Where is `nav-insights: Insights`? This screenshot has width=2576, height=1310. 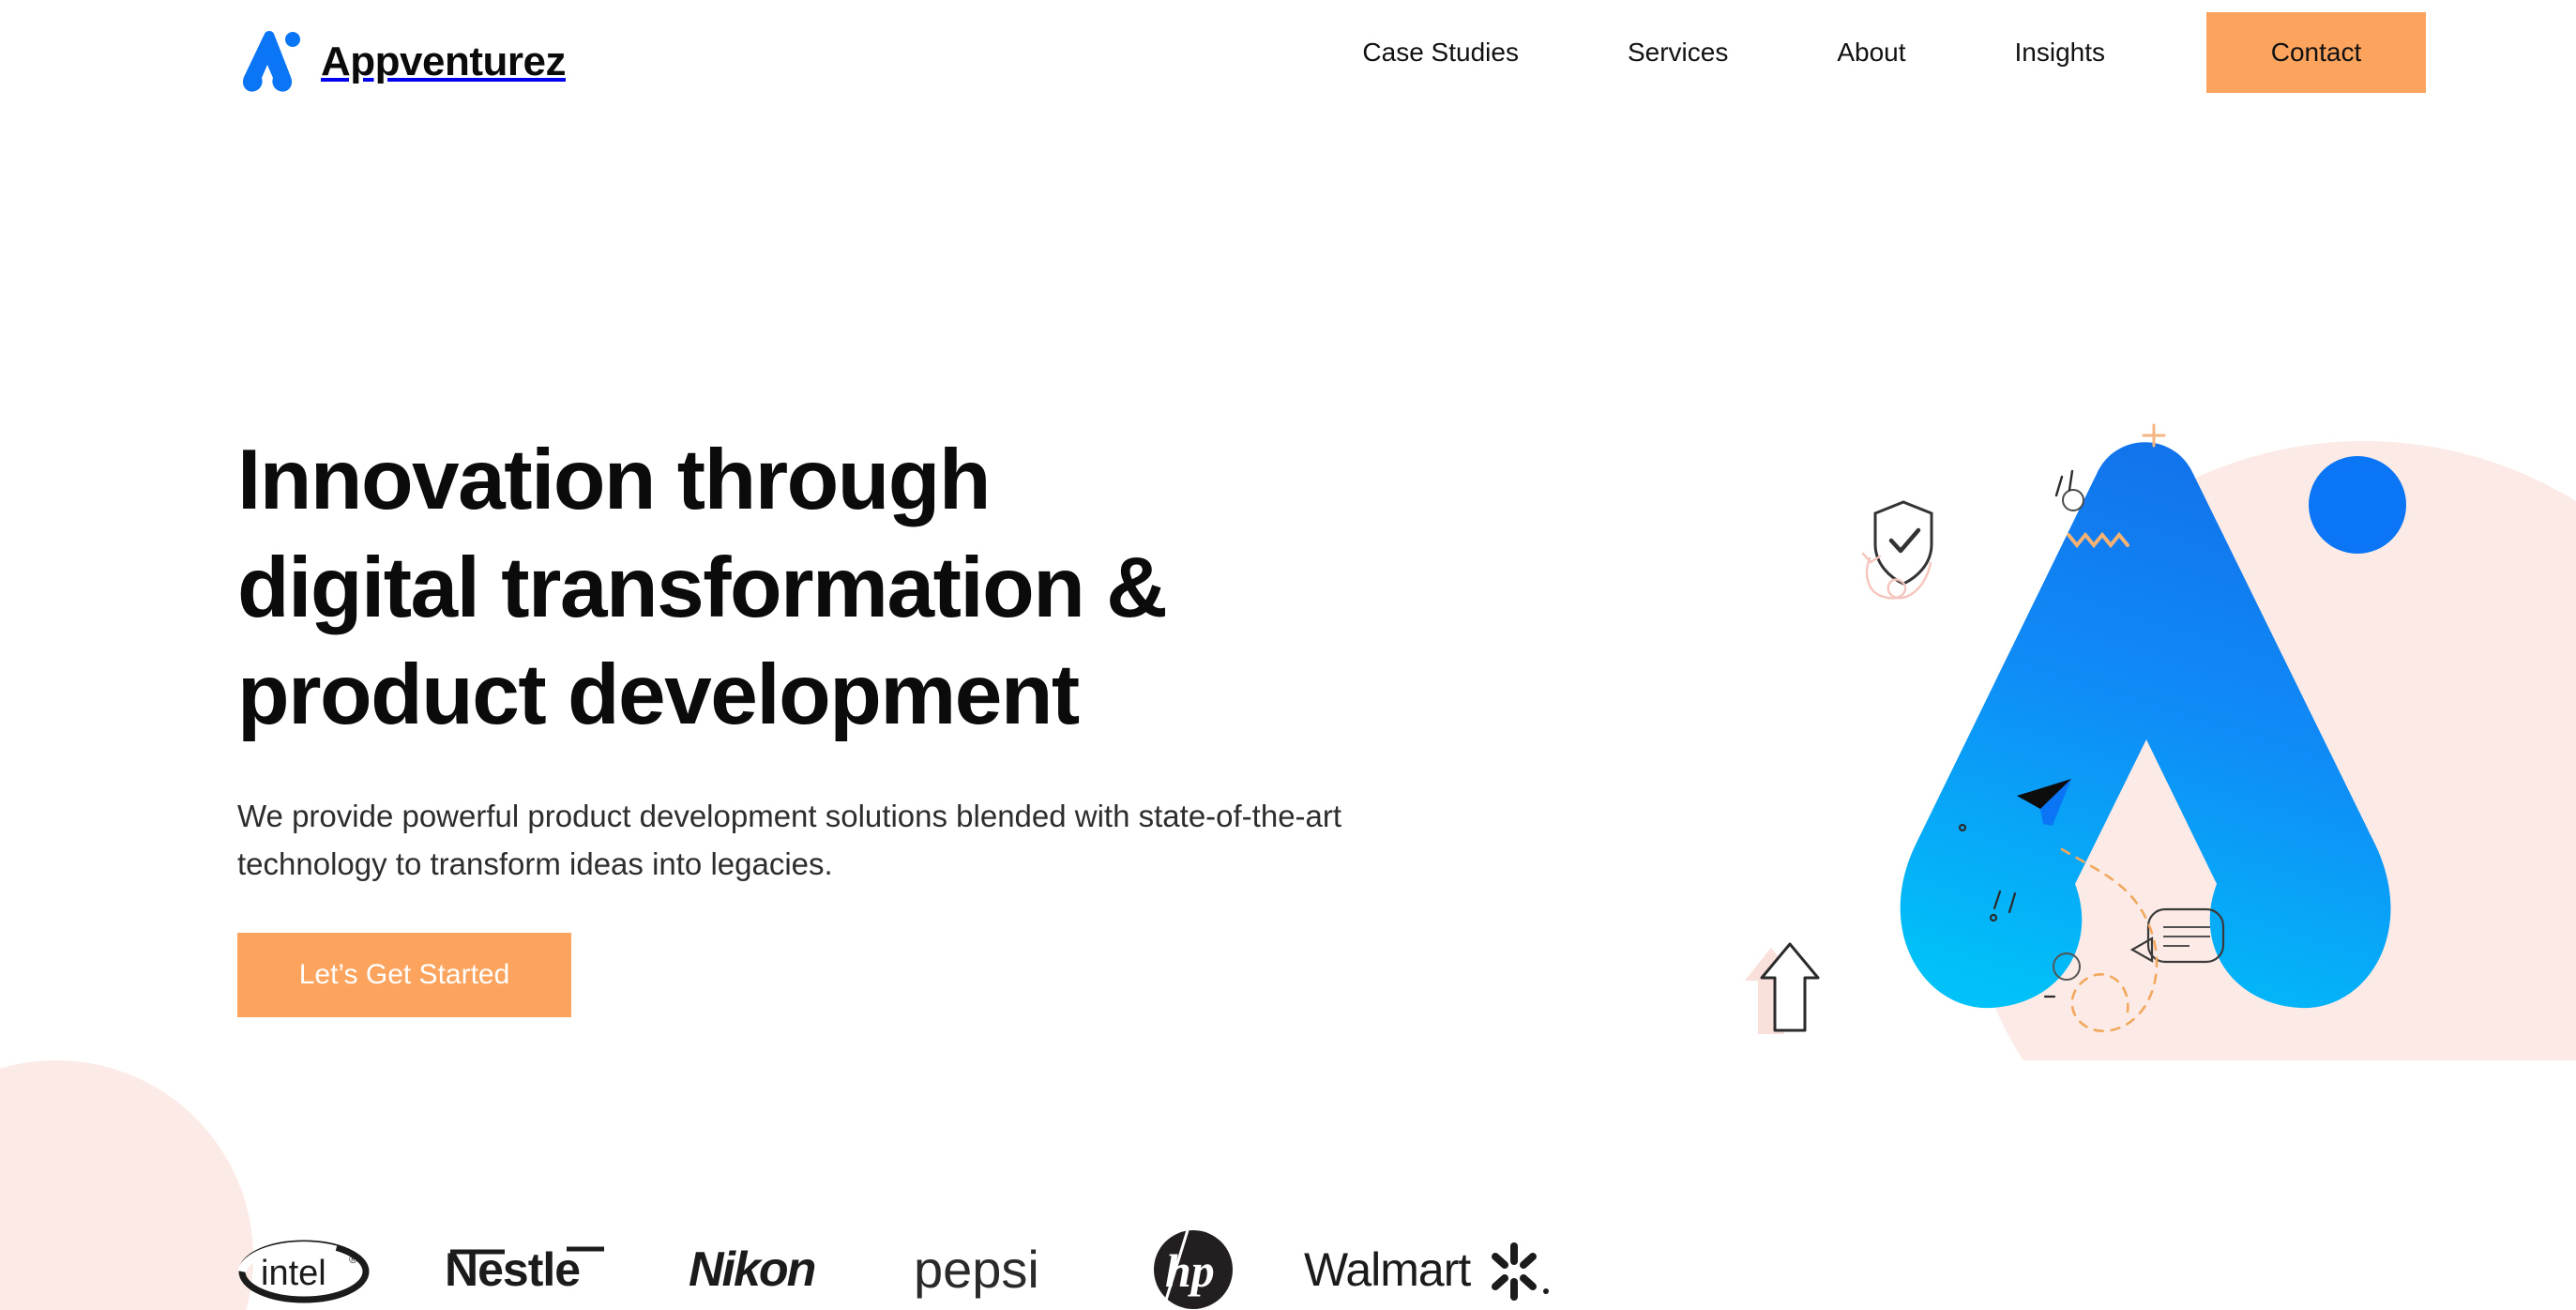 nav-insights: Insights is located at coordinates (2060, 53).